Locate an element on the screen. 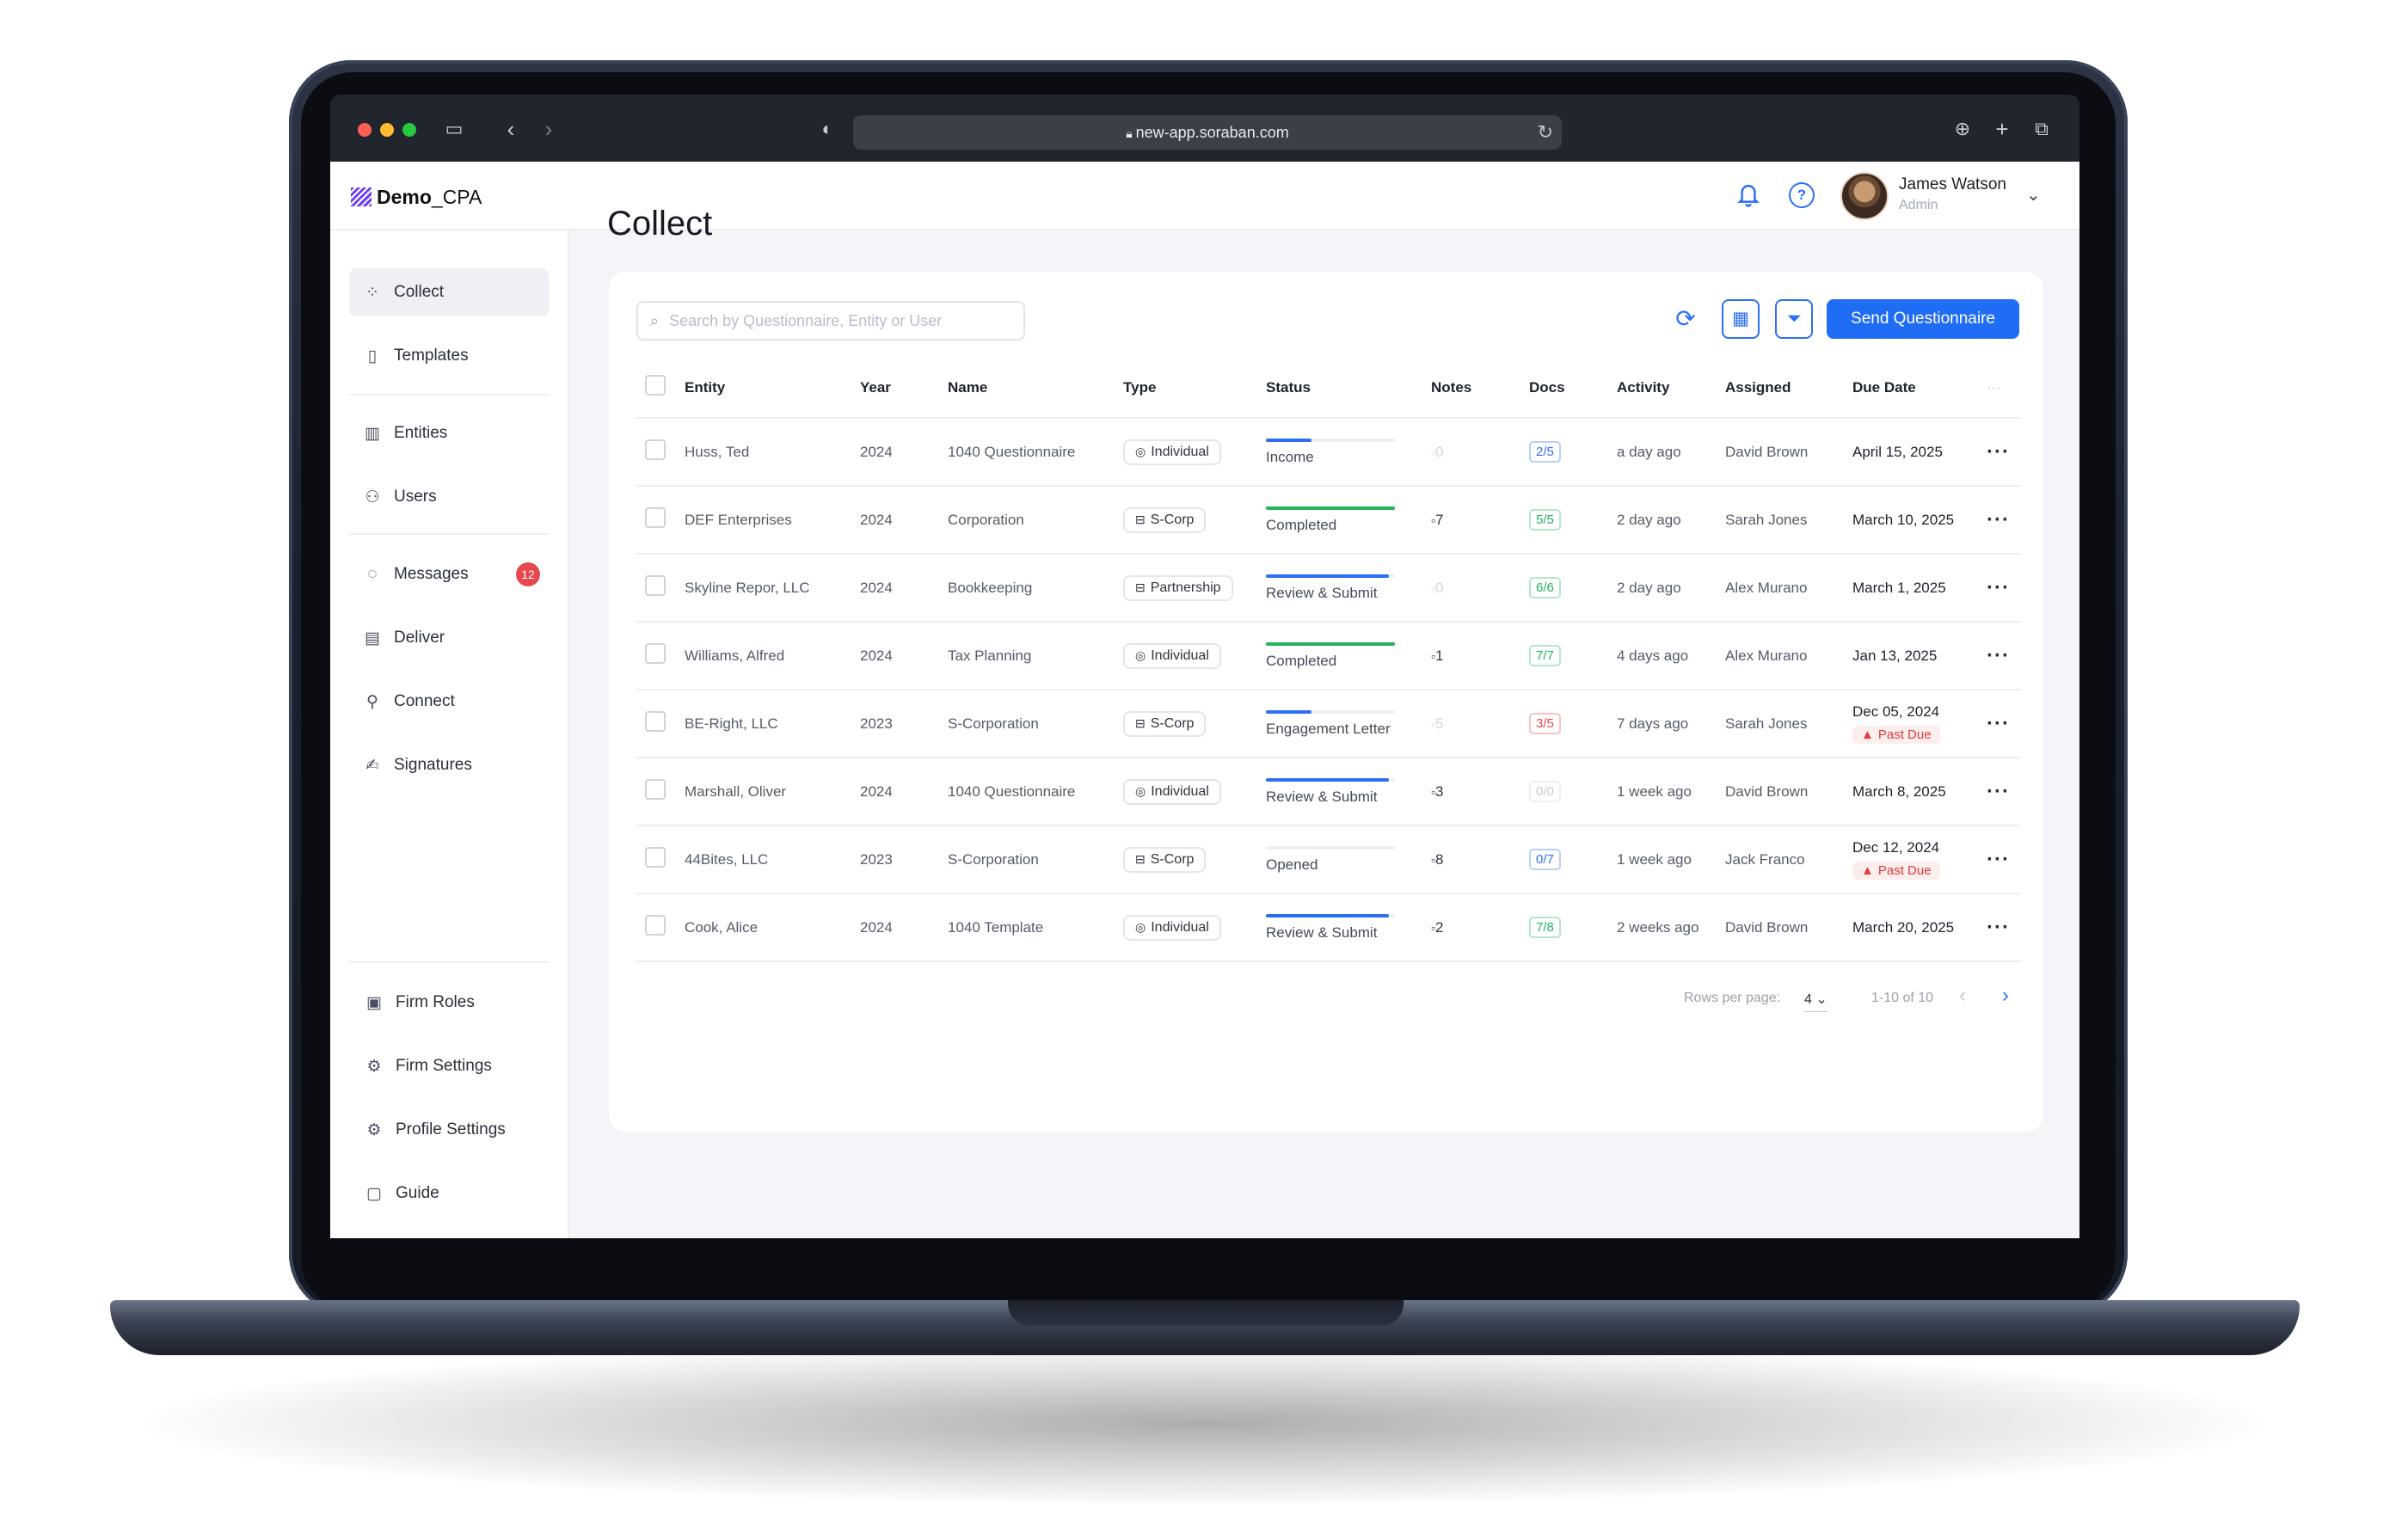  docs-cell: 5/5 is located at coordinates (1573, 520).